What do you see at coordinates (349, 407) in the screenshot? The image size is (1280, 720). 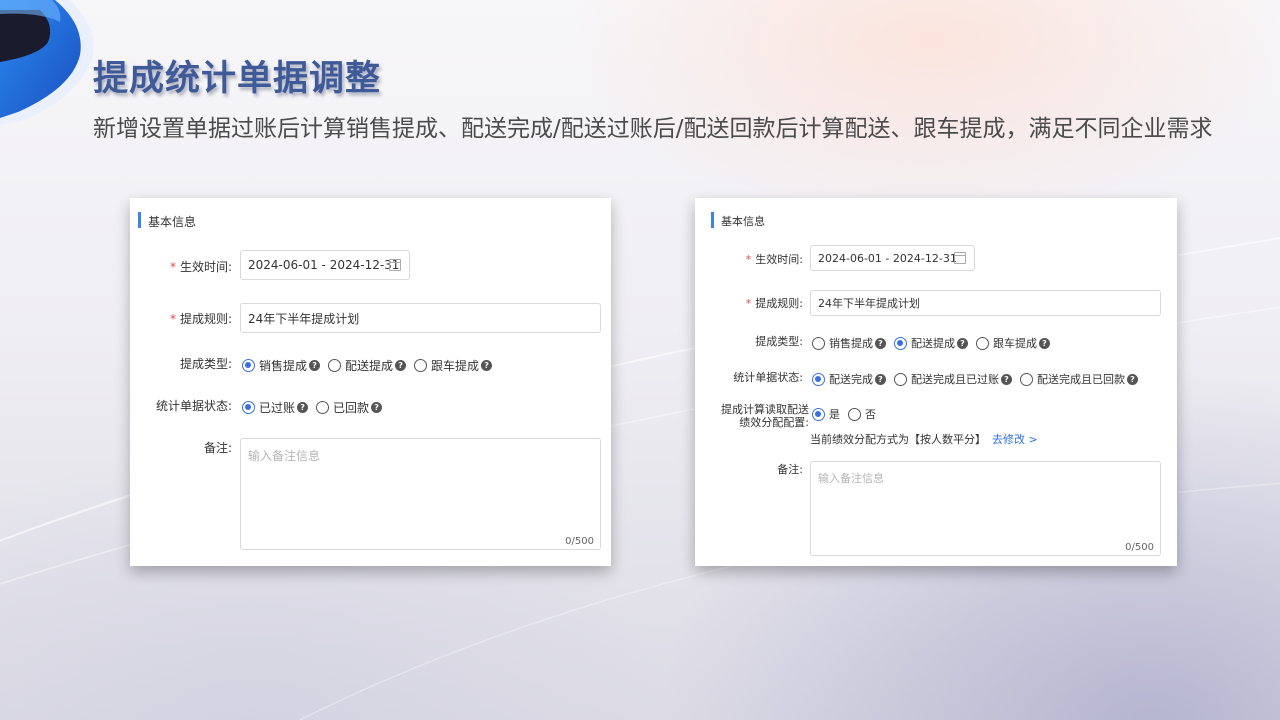 I see `radio-paid: 已回款?` at bounding box center [349, 407].